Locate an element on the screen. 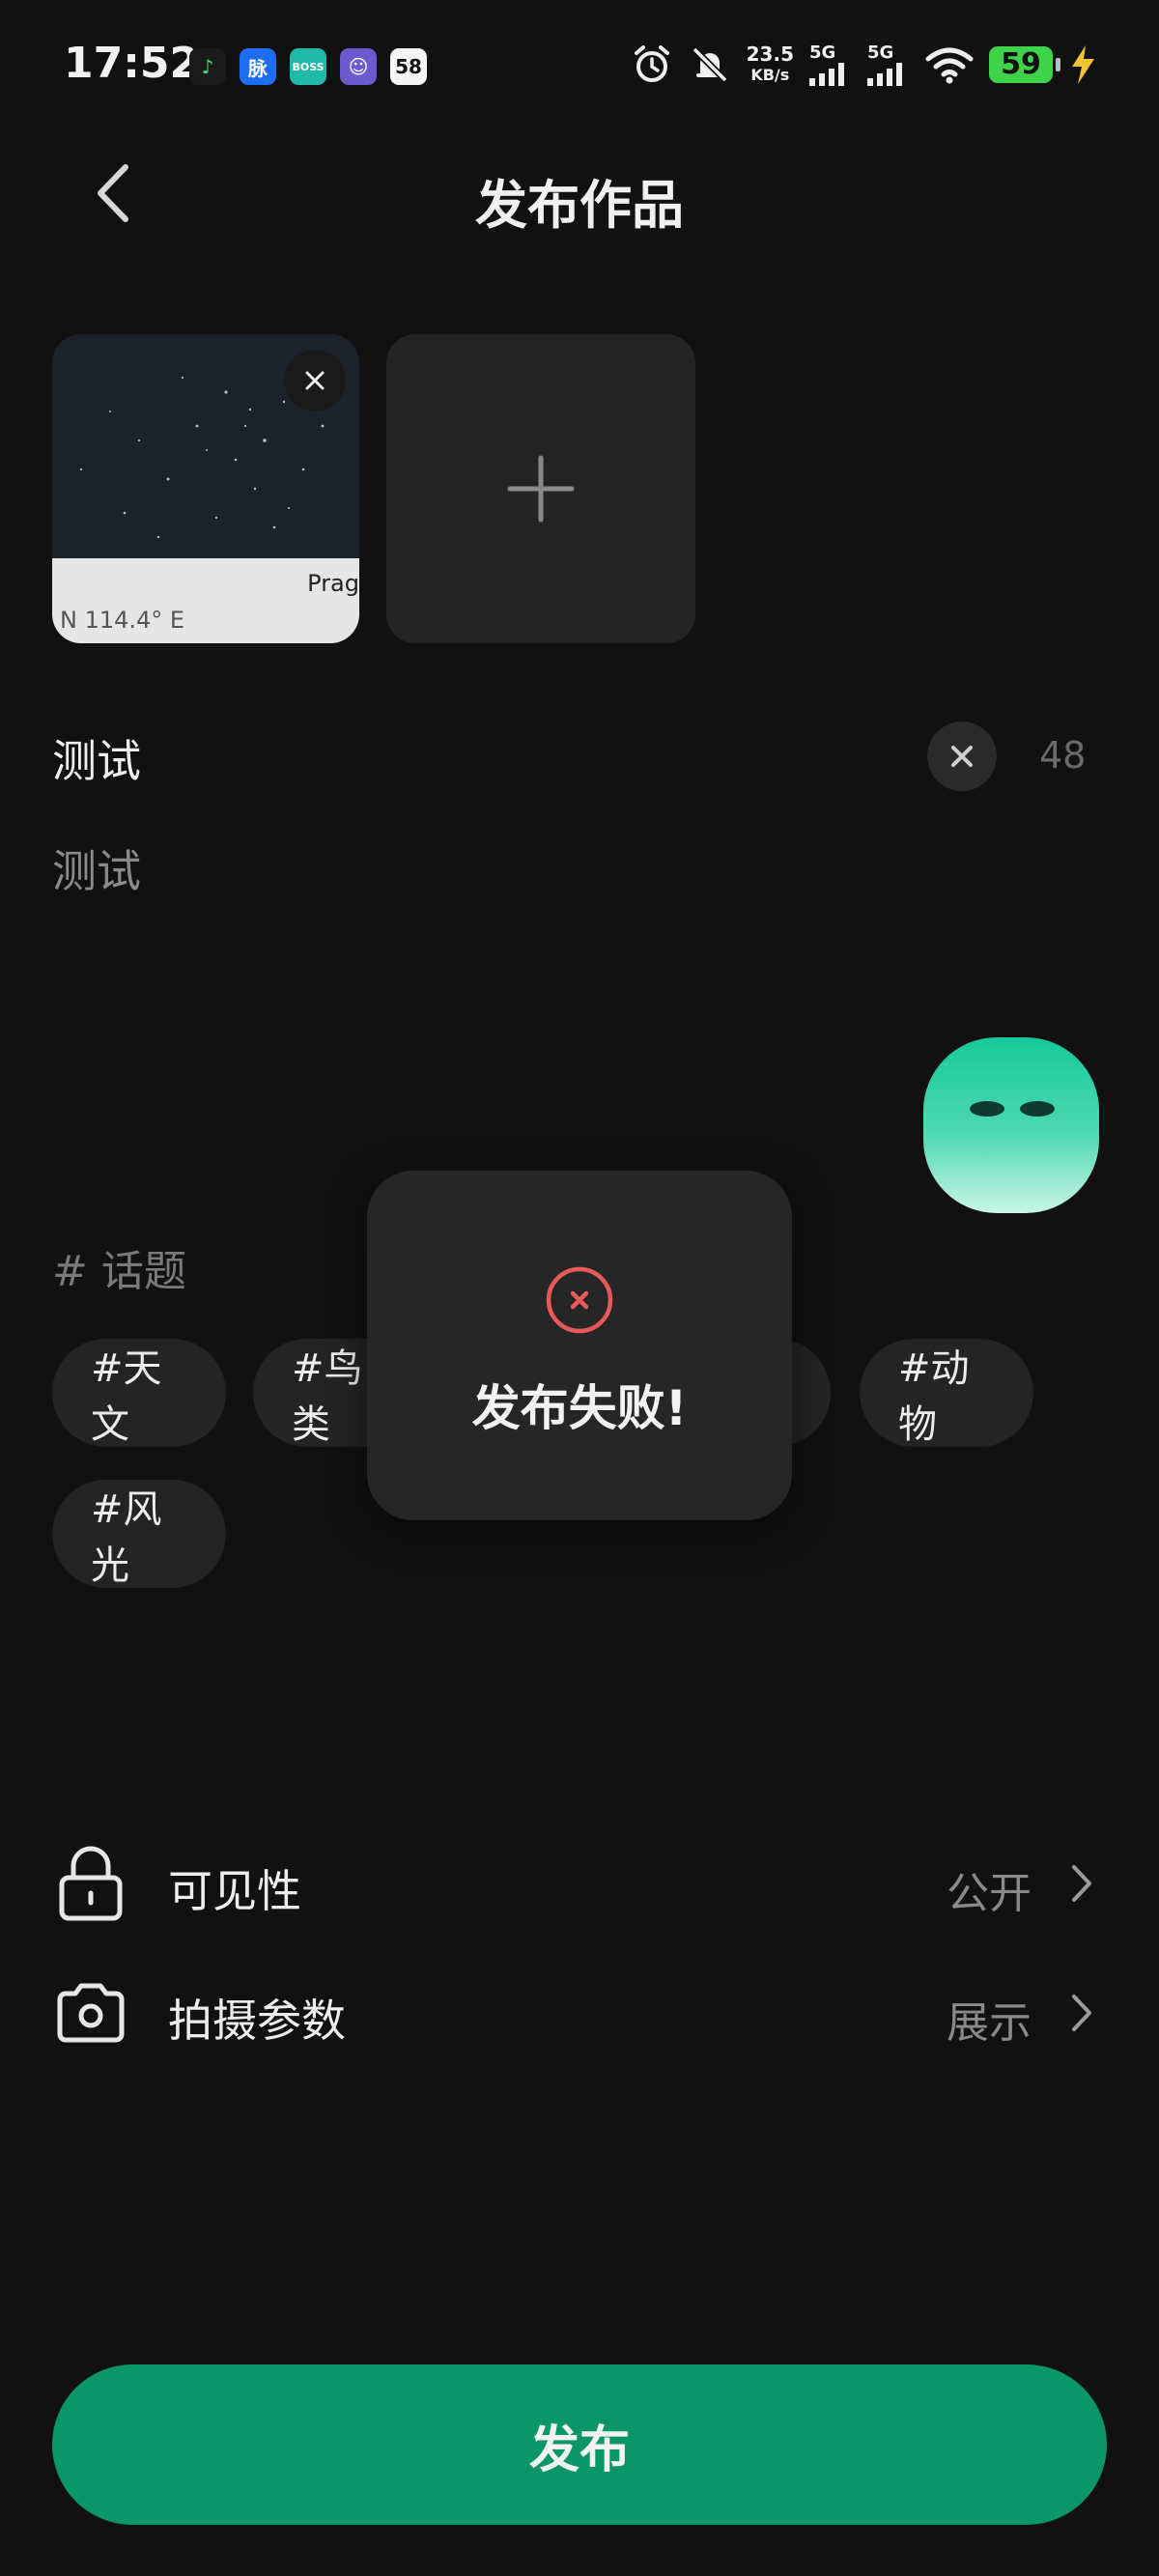  visibility-value: 公开 is located at coordinates (990, 1889).